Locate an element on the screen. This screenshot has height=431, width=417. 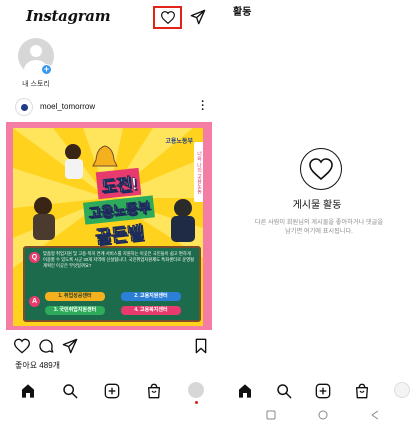
notification-dot is located at coordinates (196, 402).